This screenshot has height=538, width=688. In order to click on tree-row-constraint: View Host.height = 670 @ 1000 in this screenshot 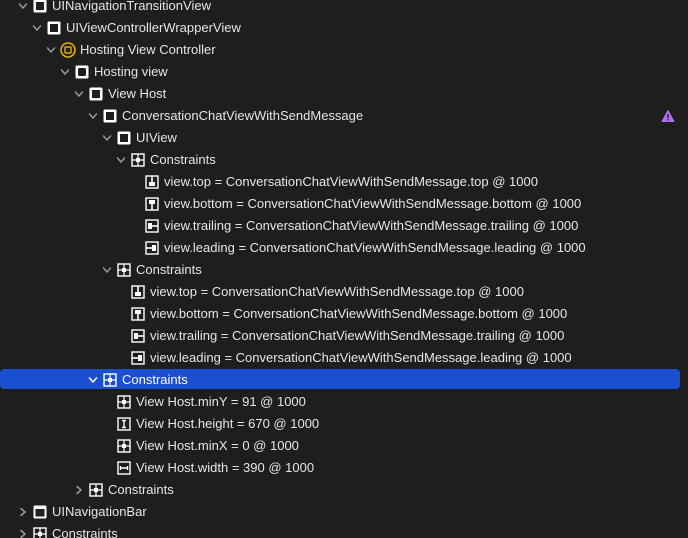, I will do `click(344, 424)`.